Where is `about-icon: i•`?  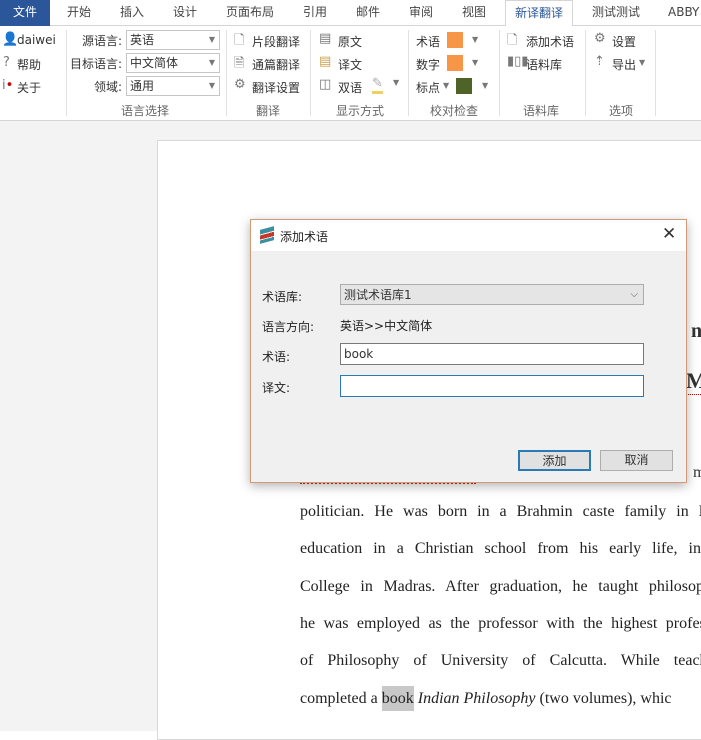
about-icon: i• is located at coordinates (8, 85).